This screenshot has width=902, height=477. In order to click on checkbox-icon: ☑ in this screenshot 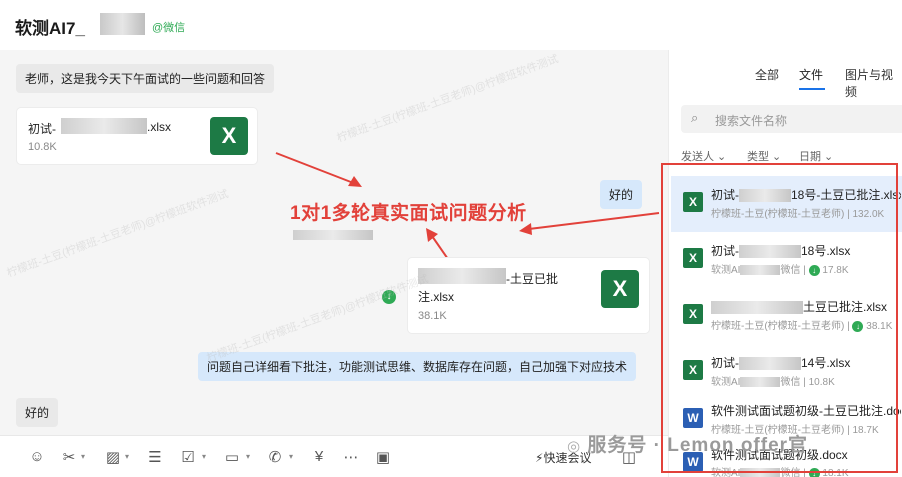, I will do `click(188, 457)`.